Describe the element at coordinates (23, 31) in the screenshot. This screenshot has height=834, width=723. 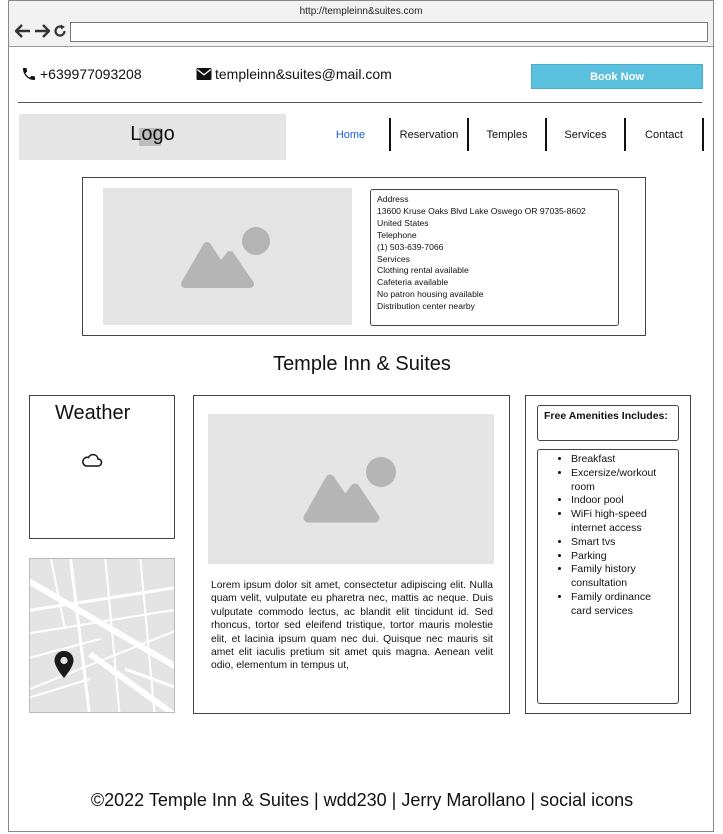
I see `back-arrow-icon` at that location.